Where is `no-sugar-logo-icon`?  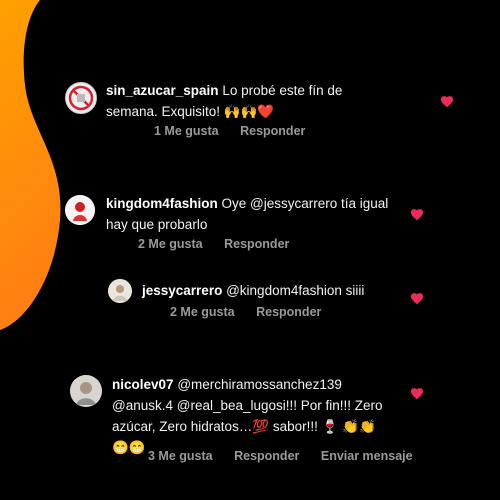 no-sugar-logo-icon is located at coordinates (81, 98).